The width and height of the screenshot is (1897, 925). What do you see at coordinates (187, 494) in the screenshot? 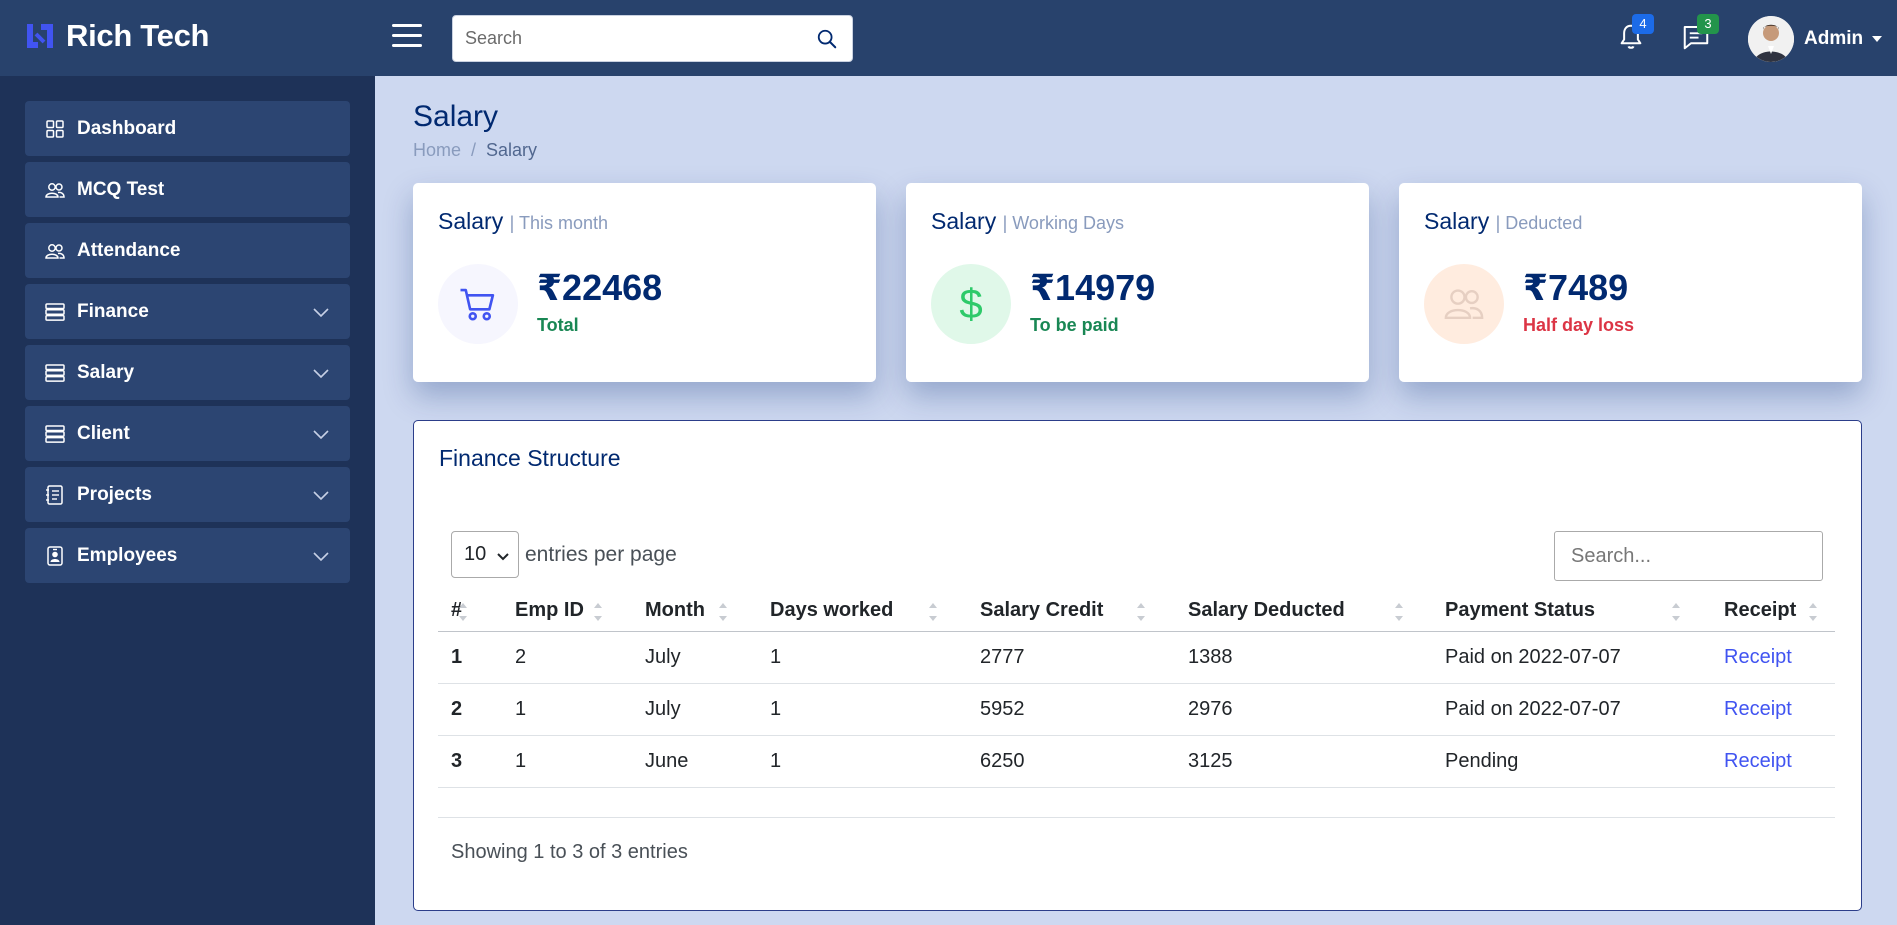
I see `sidebar-item-projects: Projects` at bounding box center [187, 494].